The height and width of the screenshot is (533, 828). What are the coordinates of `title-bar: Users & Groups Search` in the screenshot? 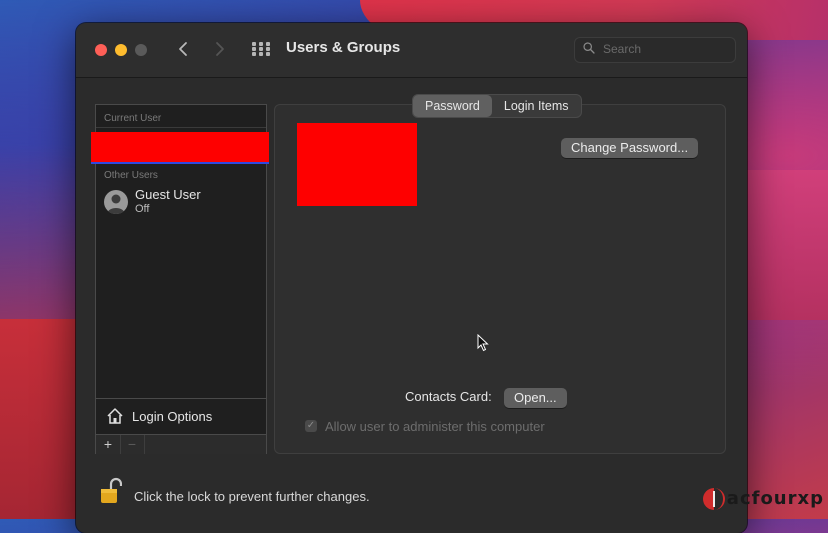 It's located at (411, 50).